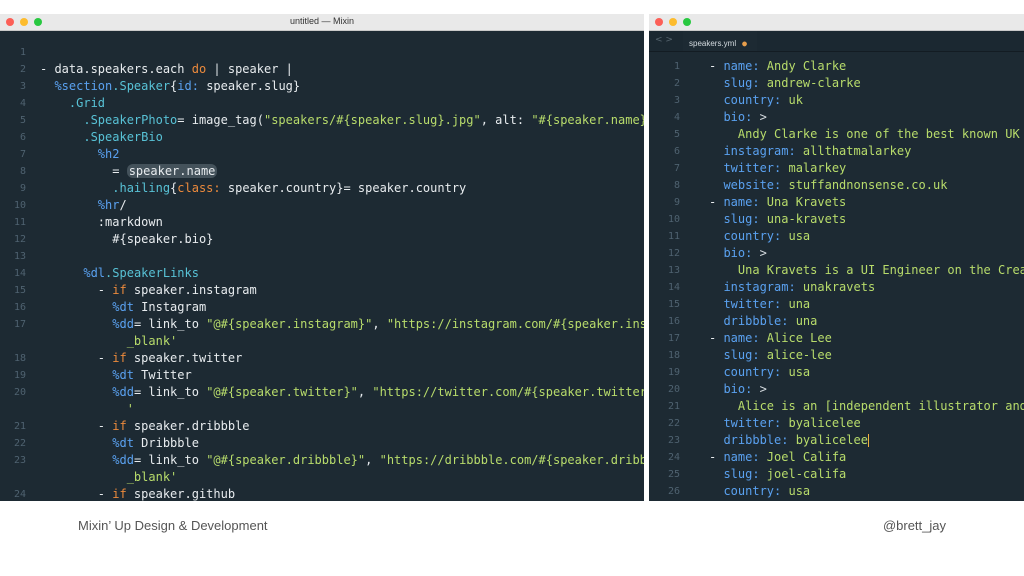 The height and width of the screenshot is (576, 1024). I want to click on code-text: %dt Dribbble, so click(119, 443).